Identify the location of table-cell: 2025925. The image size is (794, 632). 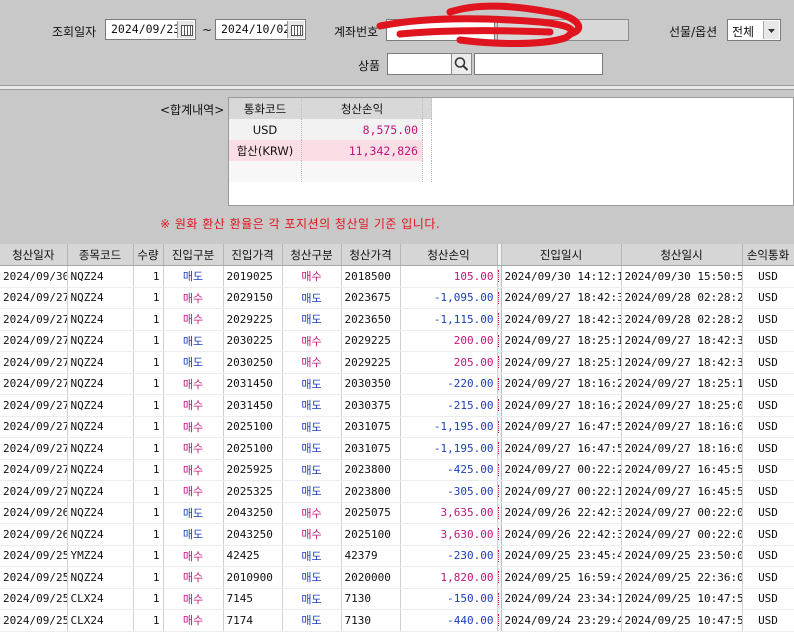
(253, 470).